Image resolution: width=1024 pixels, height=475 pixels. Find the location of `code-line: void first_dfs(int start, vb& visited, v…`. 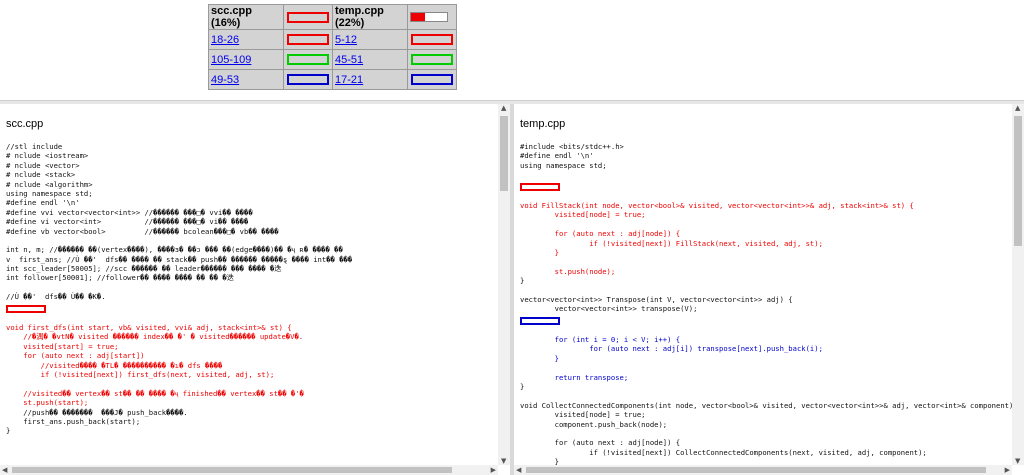

code-line: void first_dfs(int start, vb& visited, v… is located at coordinates (149, 328).